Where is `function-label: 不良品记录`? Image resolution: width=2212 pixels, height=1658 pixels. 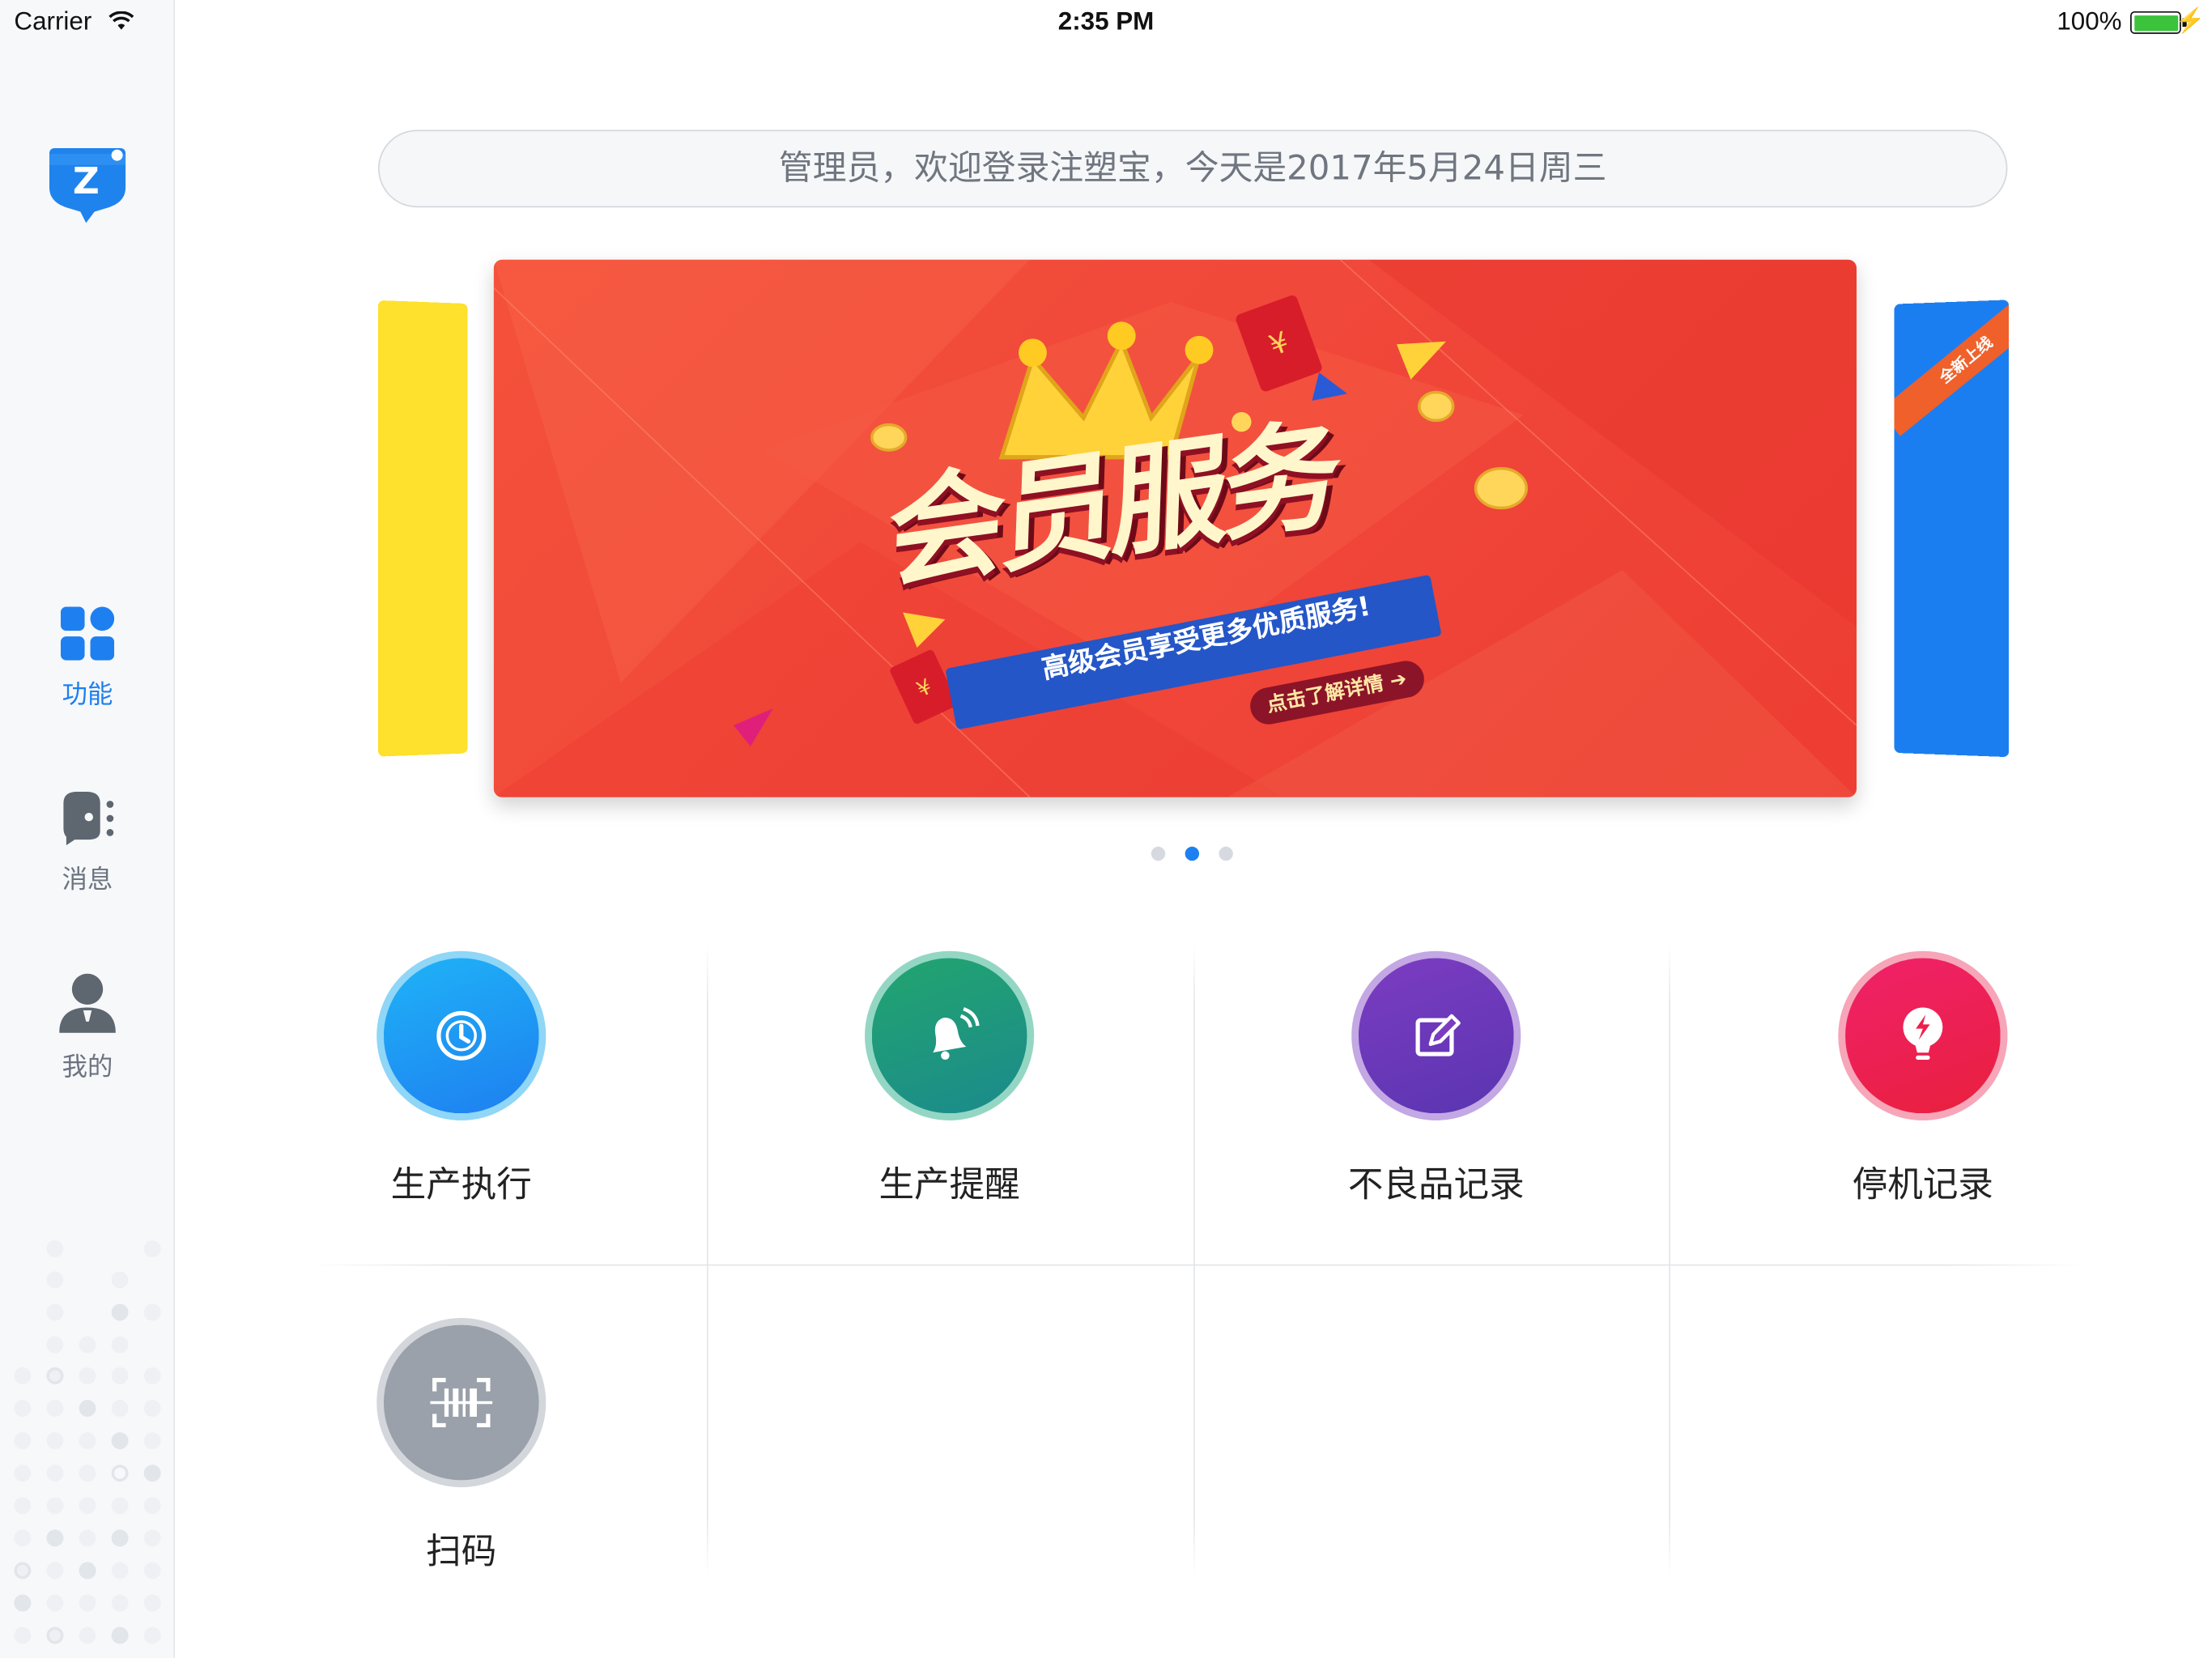
function-label: 不良品记录 is located at coordinates (1436, 1184).